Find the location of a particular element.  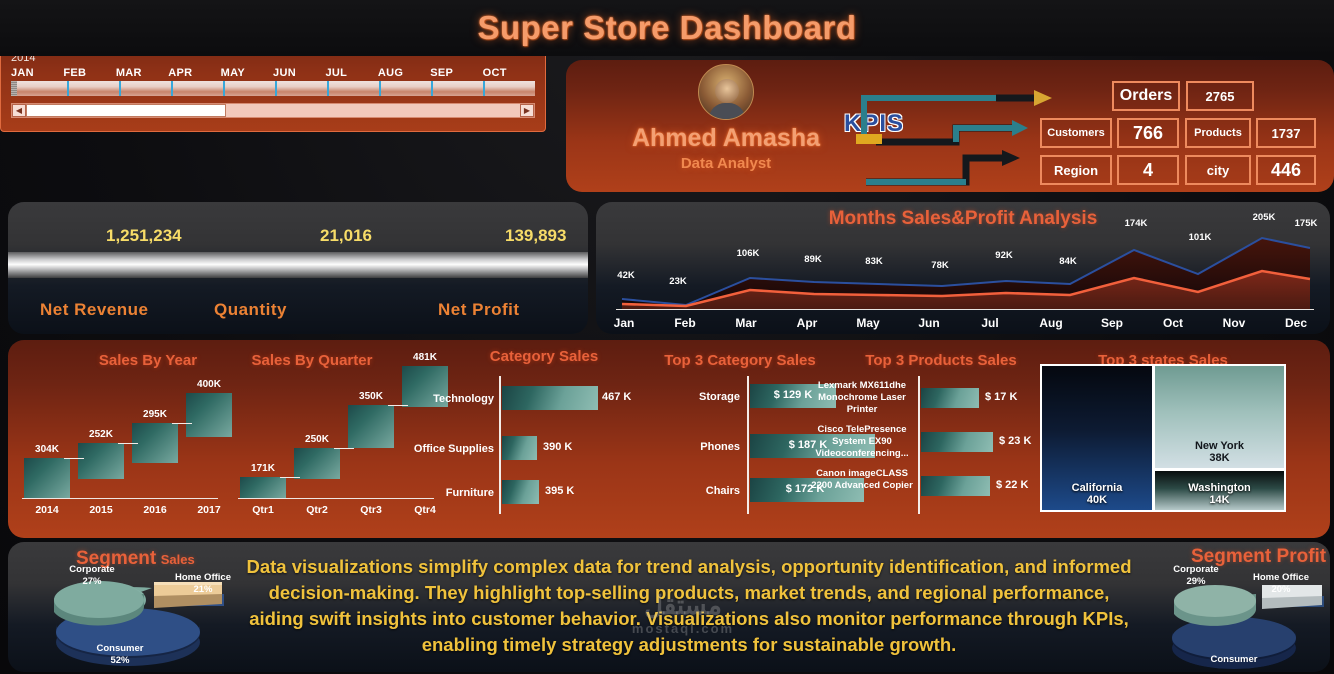

data-label: 400K is located at coordinates (209, 384).